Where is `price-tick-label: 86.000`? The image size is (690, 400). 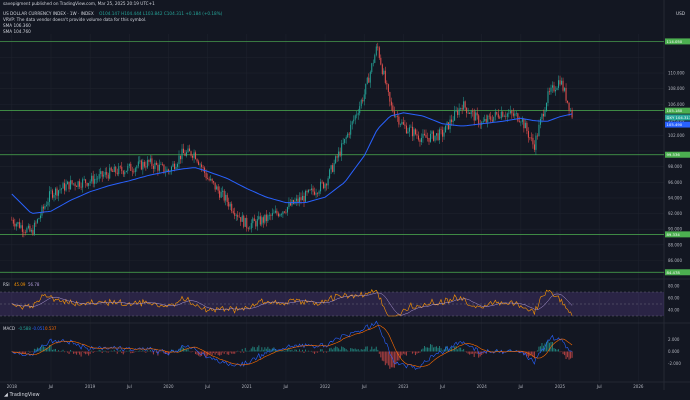 price-tick-label: 86.000 is located at coordinates (675, 260).